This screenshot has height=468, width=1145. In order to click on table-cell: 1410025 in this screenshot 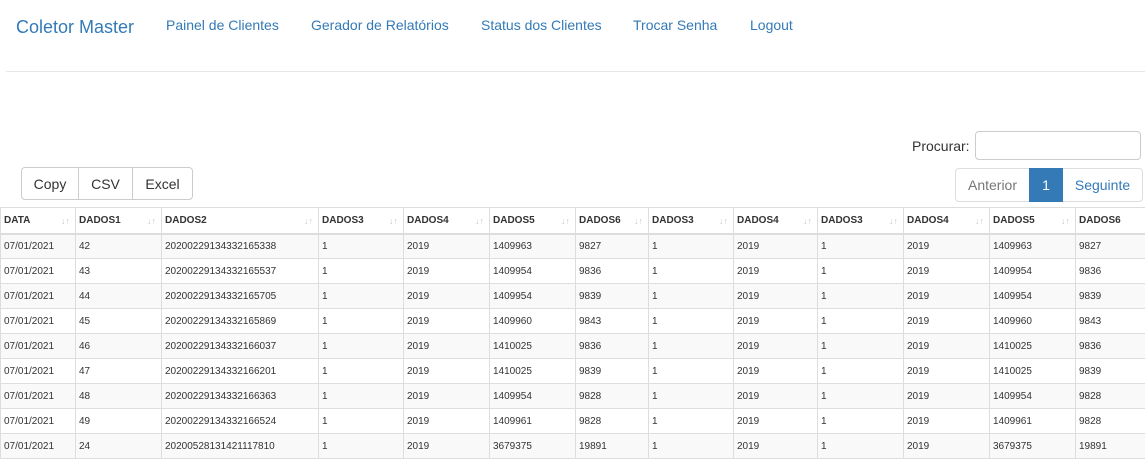, I will do `click(532, 346)`.